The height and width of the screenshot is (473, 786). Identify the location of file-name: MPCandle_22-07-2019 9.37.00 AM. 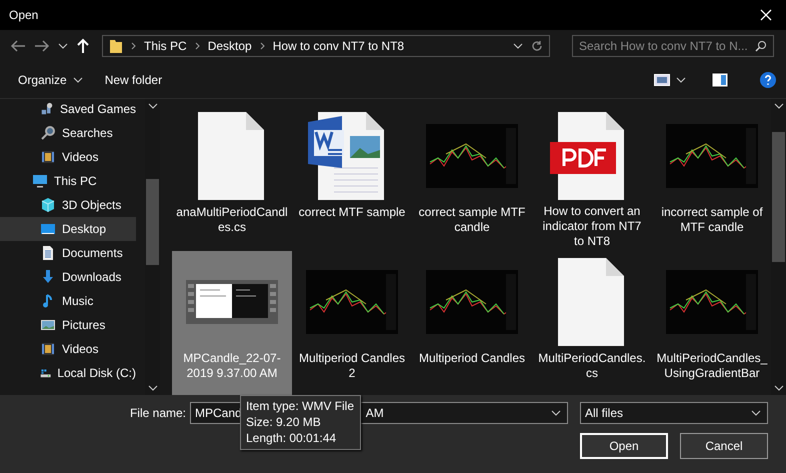
(232, 366).